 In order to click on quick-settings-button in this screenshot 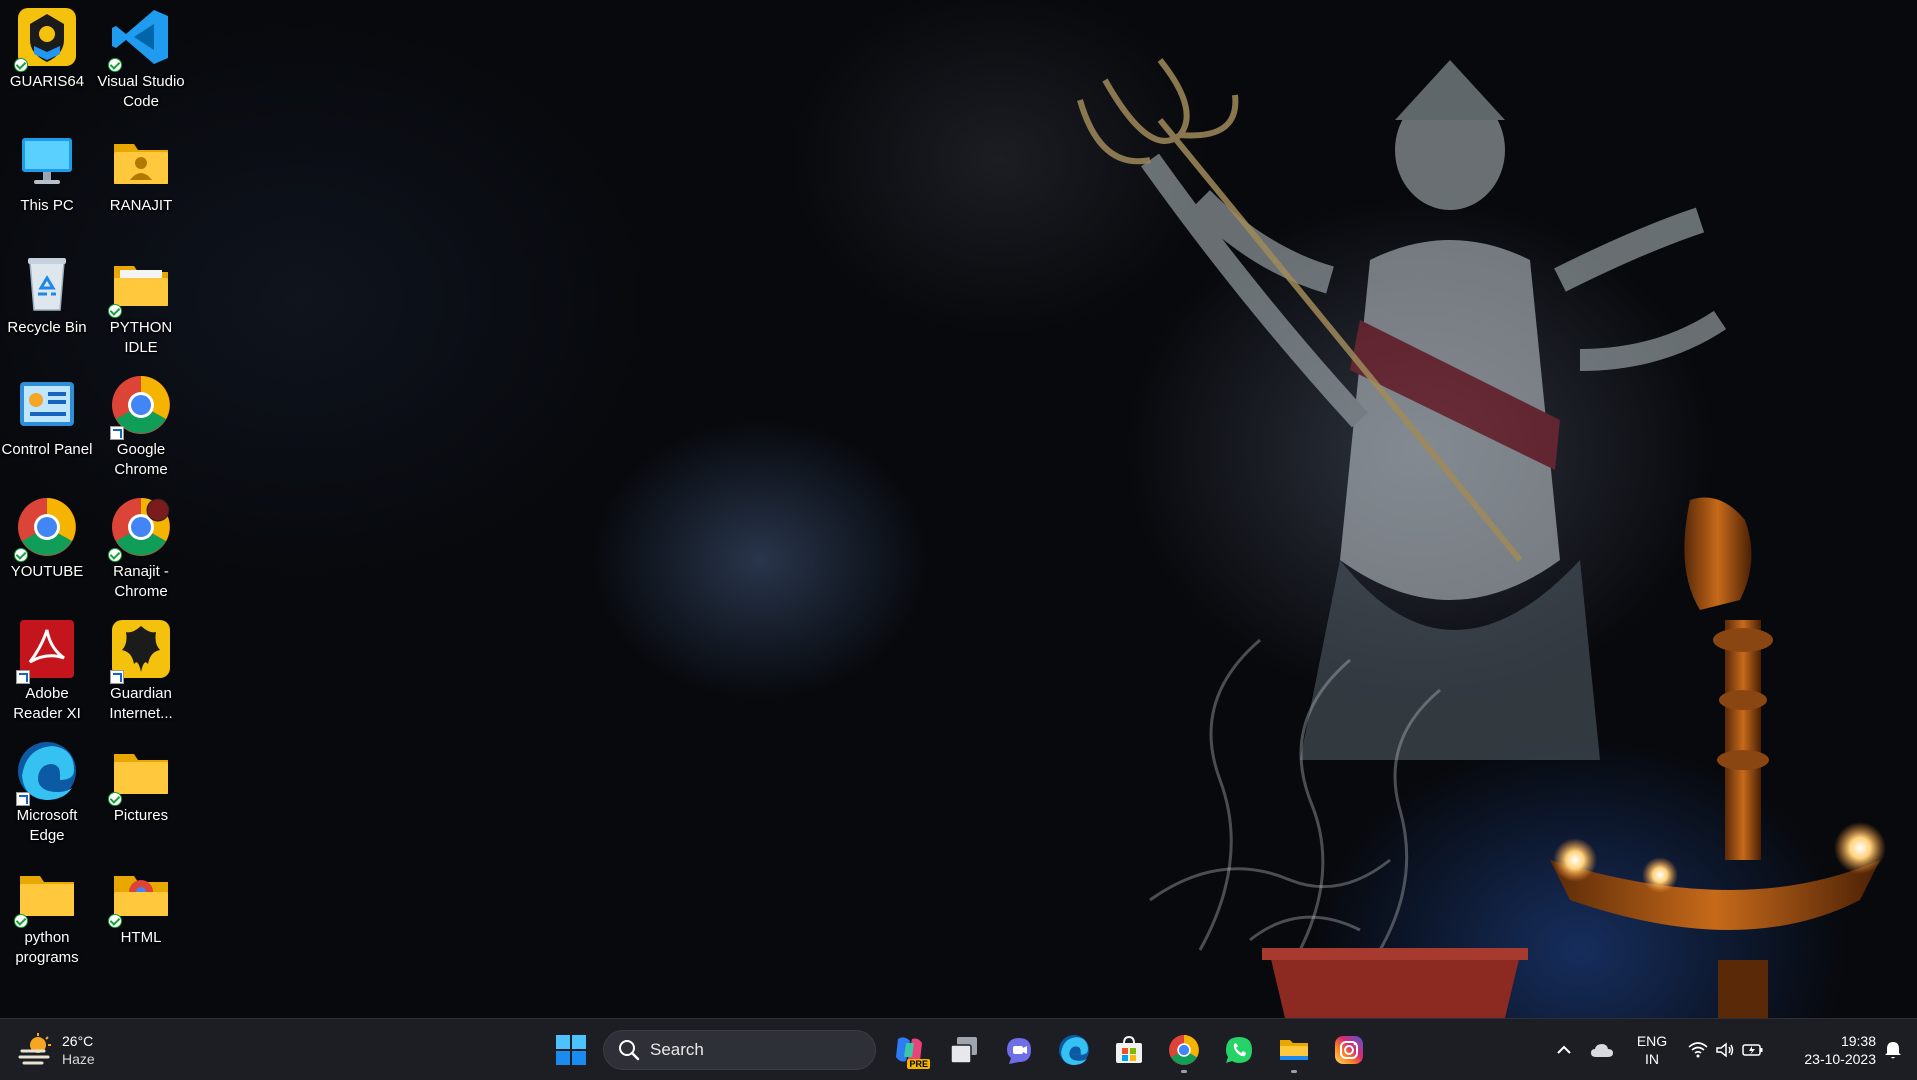, I will do `click(1726, 1050)`.